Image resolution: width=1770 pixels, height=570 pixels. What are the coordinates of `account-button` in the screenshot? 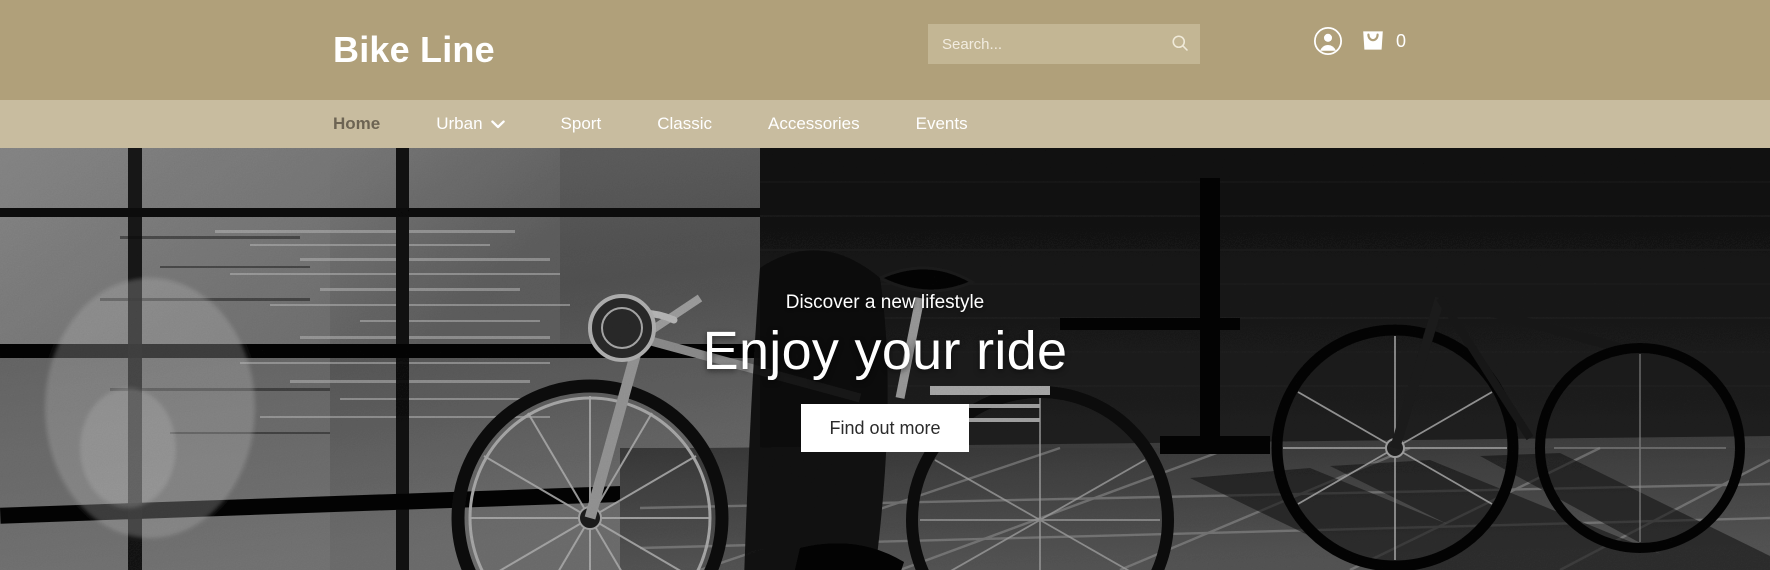 It's located at (1328, 41).